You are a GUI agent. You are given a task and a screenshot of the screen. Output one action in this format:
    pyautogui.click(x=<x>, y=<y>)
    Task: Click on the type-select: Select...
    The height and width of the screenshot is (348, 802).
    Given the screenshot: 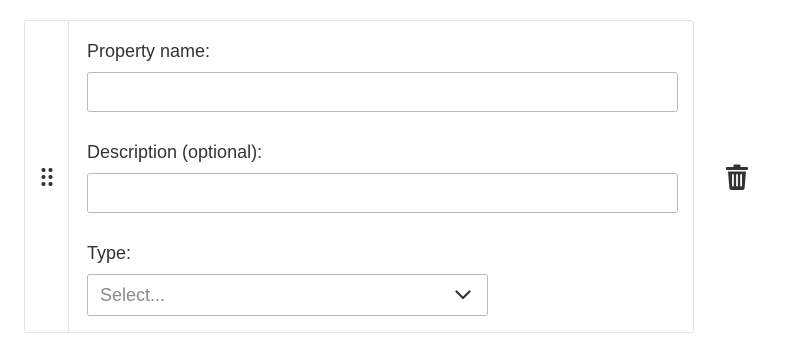 What is the action you would take?
    pyautogui.click(x=287, y=295)
    